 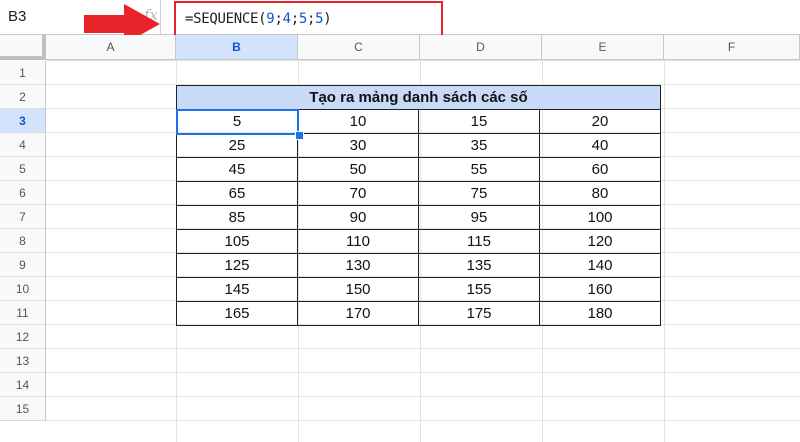 I want to click on column-header-f: F, so click(x=732, y=47).